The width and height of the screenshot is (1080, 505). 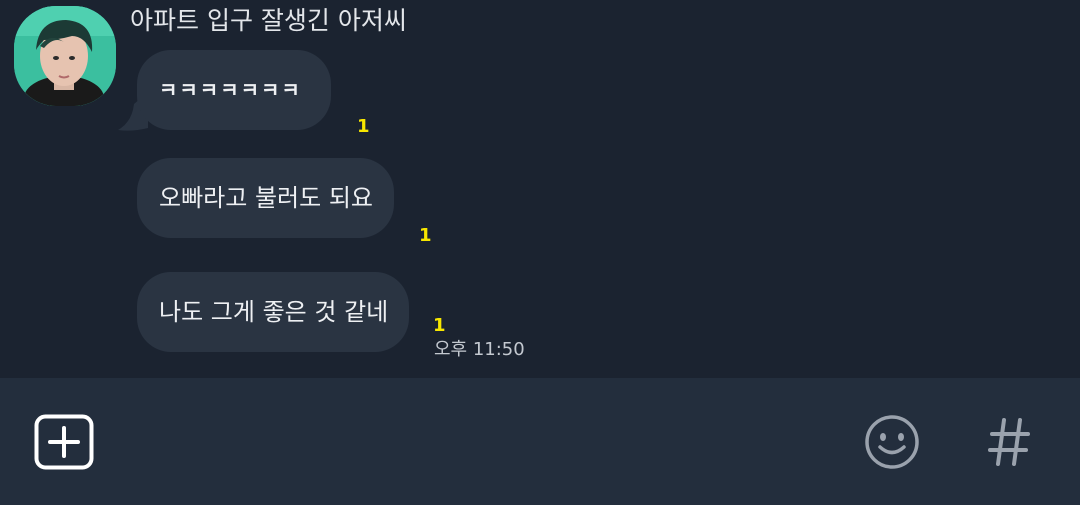 I want to click on sender-name: 아파트 입구 잘생긴 아저씨, so click(x=268, y=20).